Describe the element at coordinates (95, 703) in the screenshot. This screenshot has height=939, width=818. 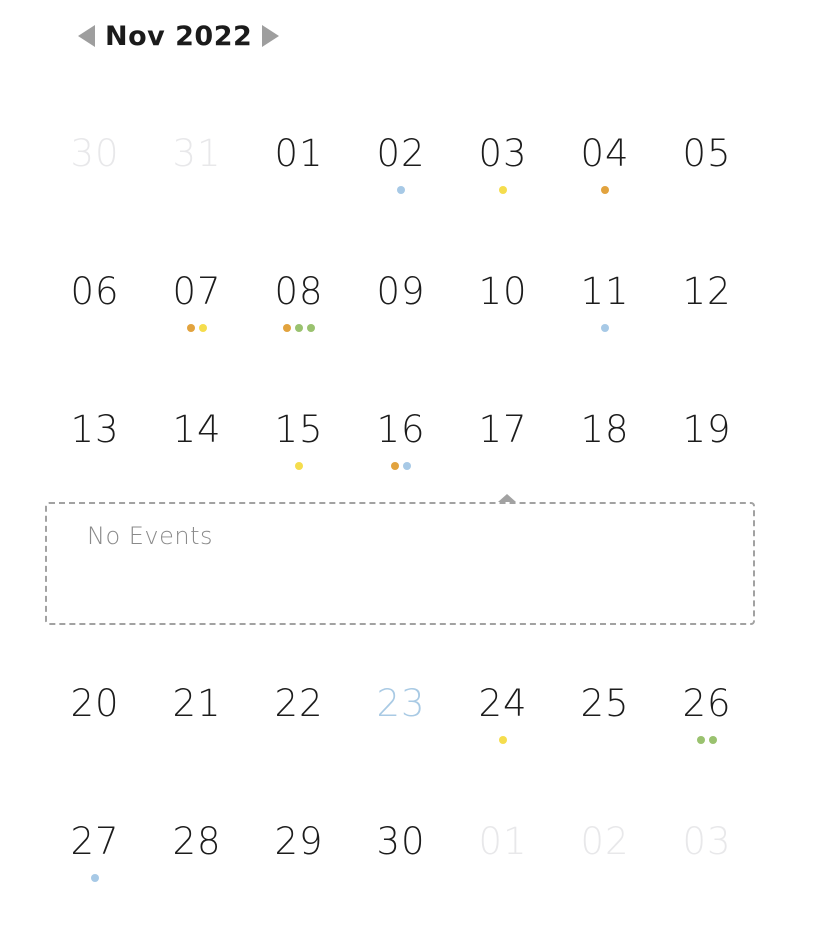
I see `day-number: 20` at that location.